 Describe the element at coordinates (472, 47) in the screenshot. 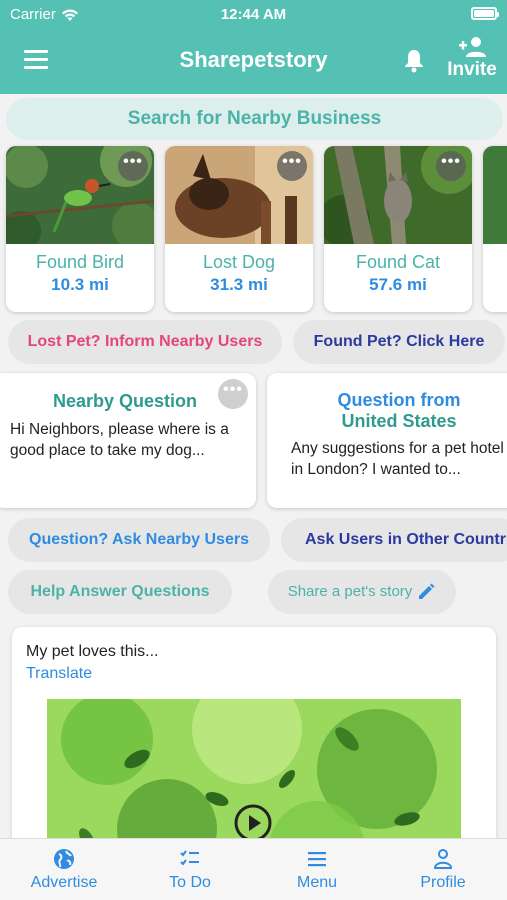

I see `add-person-icon` at that location.